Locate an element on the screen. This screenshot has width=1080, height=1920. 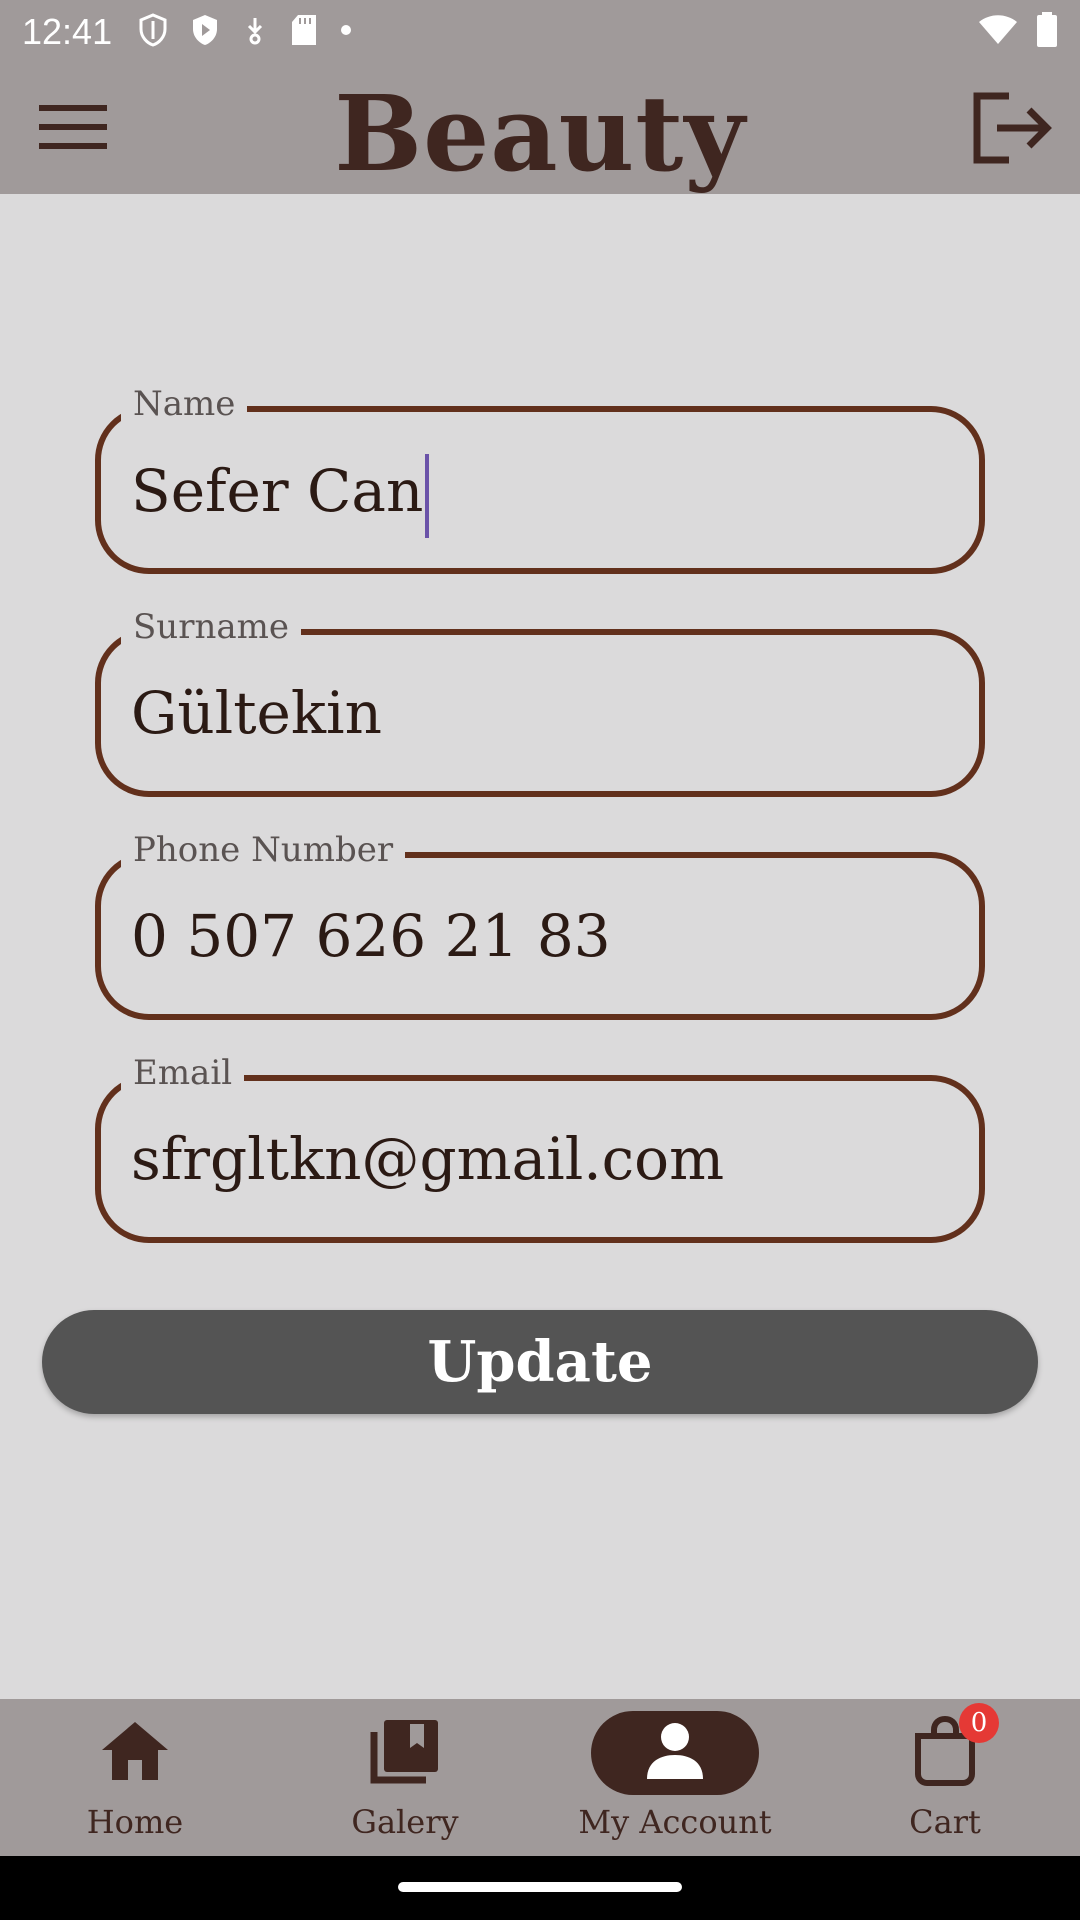
app-title: Beauty is located at coordinates (540, 133).